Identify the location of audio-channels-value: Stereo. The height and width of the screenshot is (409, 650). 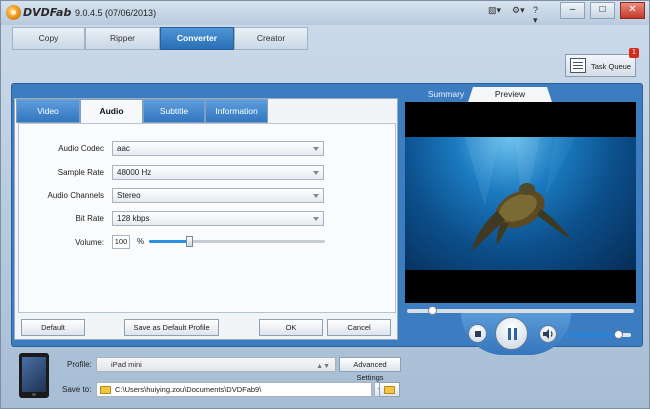
(129, 195).